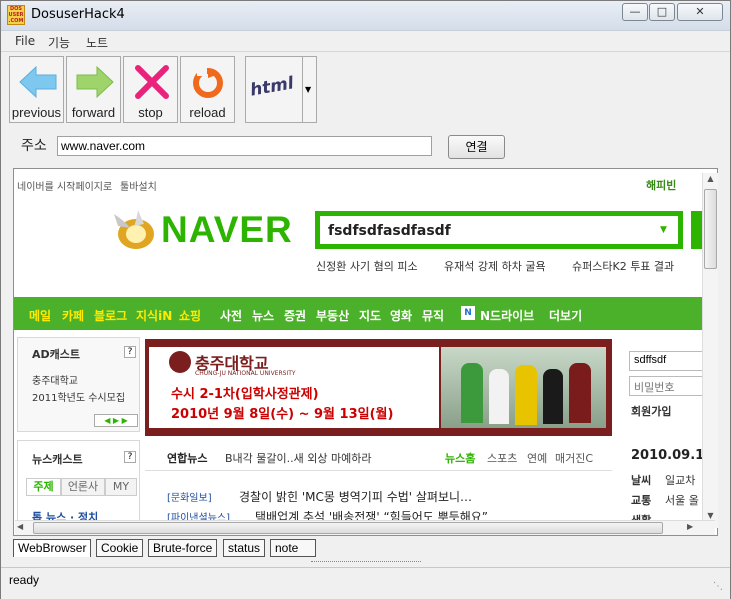 This screenshot has height=599, width=731. Describe the element at coordinates (56, 354) in the screenshot. I see `adcast-title: AD캐스트` at that location.